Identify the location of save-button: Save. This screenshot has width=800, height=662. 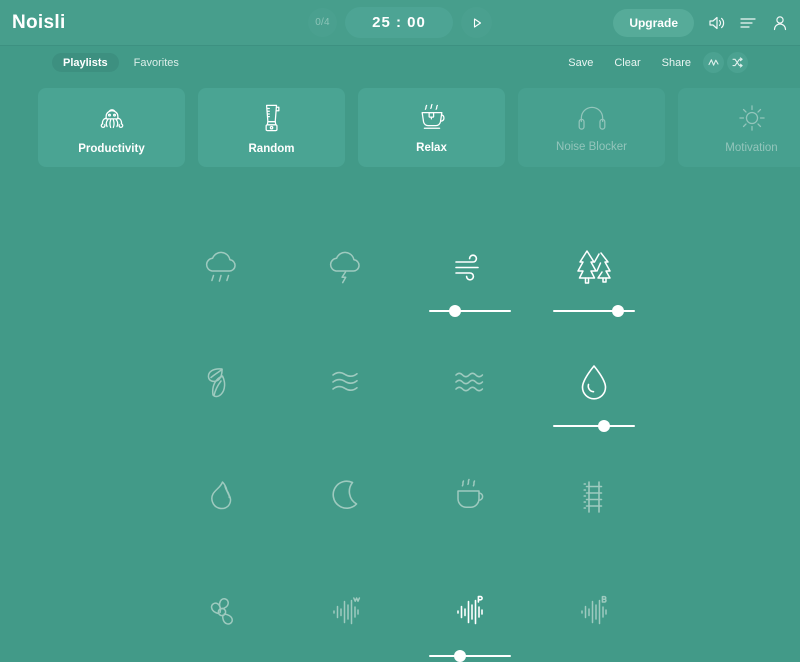
(580, 63).